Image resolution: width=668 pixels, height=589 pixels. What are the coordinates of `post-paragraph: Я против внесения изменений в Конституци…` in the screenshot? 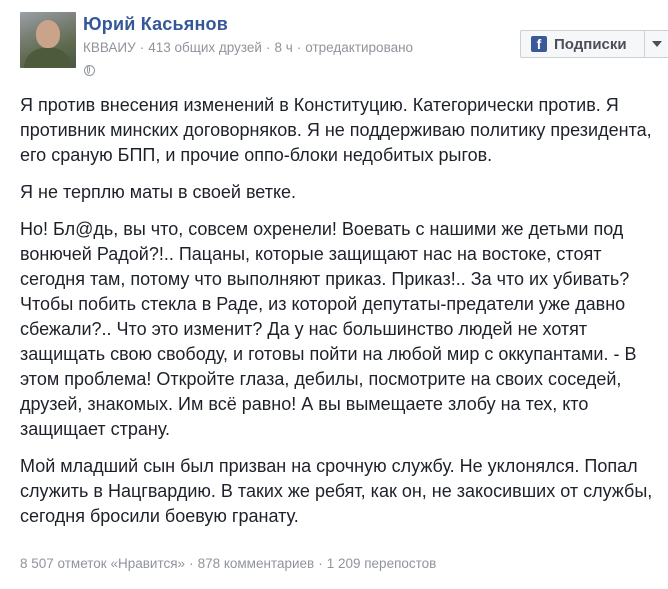 It's located at (336, 130).